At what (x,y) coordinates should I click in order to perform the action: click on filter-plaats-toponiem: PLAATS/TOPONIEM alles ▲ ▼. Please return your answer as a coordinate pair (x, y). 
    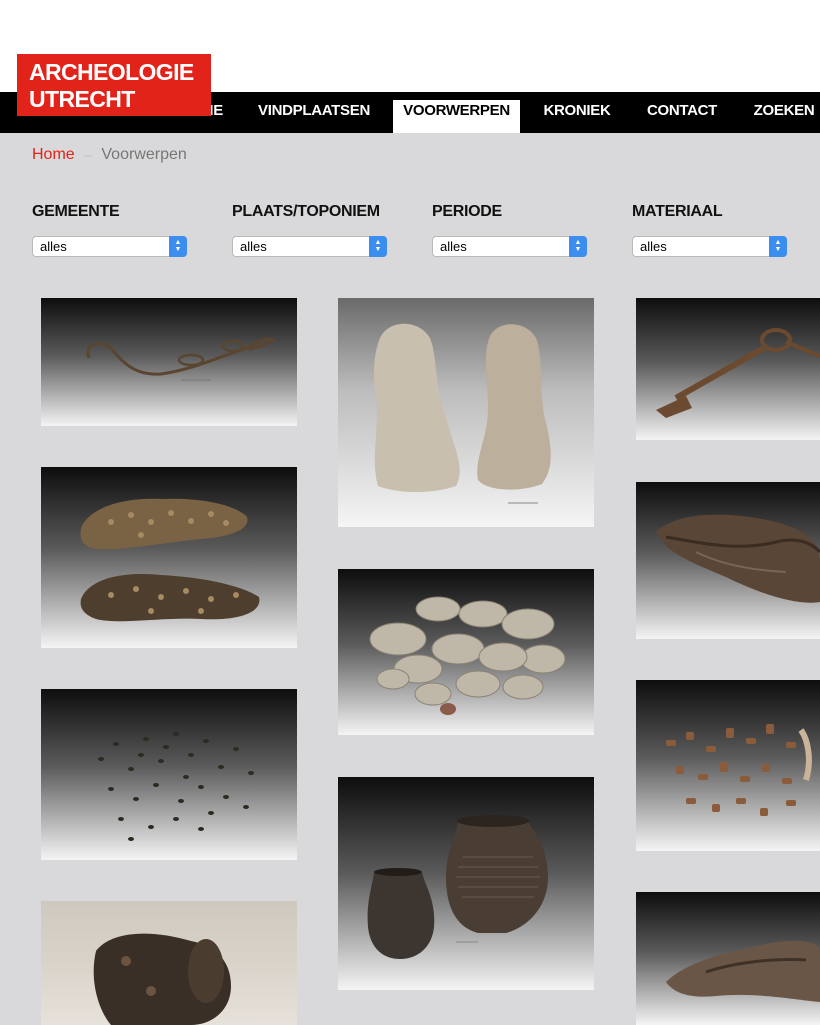
    Looking at the image, I should click on (312, 230).